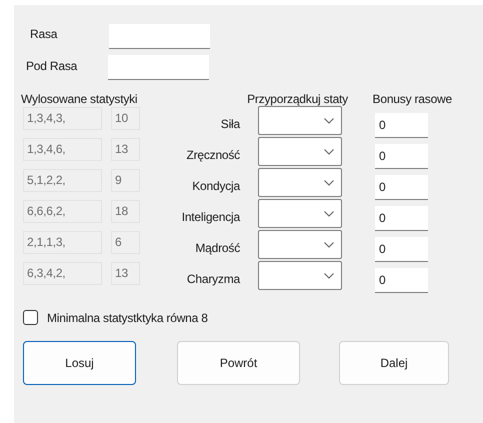 This screenshot has height=423, width=483. I want to click on dice-roll-field: 2,1,1,3,, so click(62, 242).